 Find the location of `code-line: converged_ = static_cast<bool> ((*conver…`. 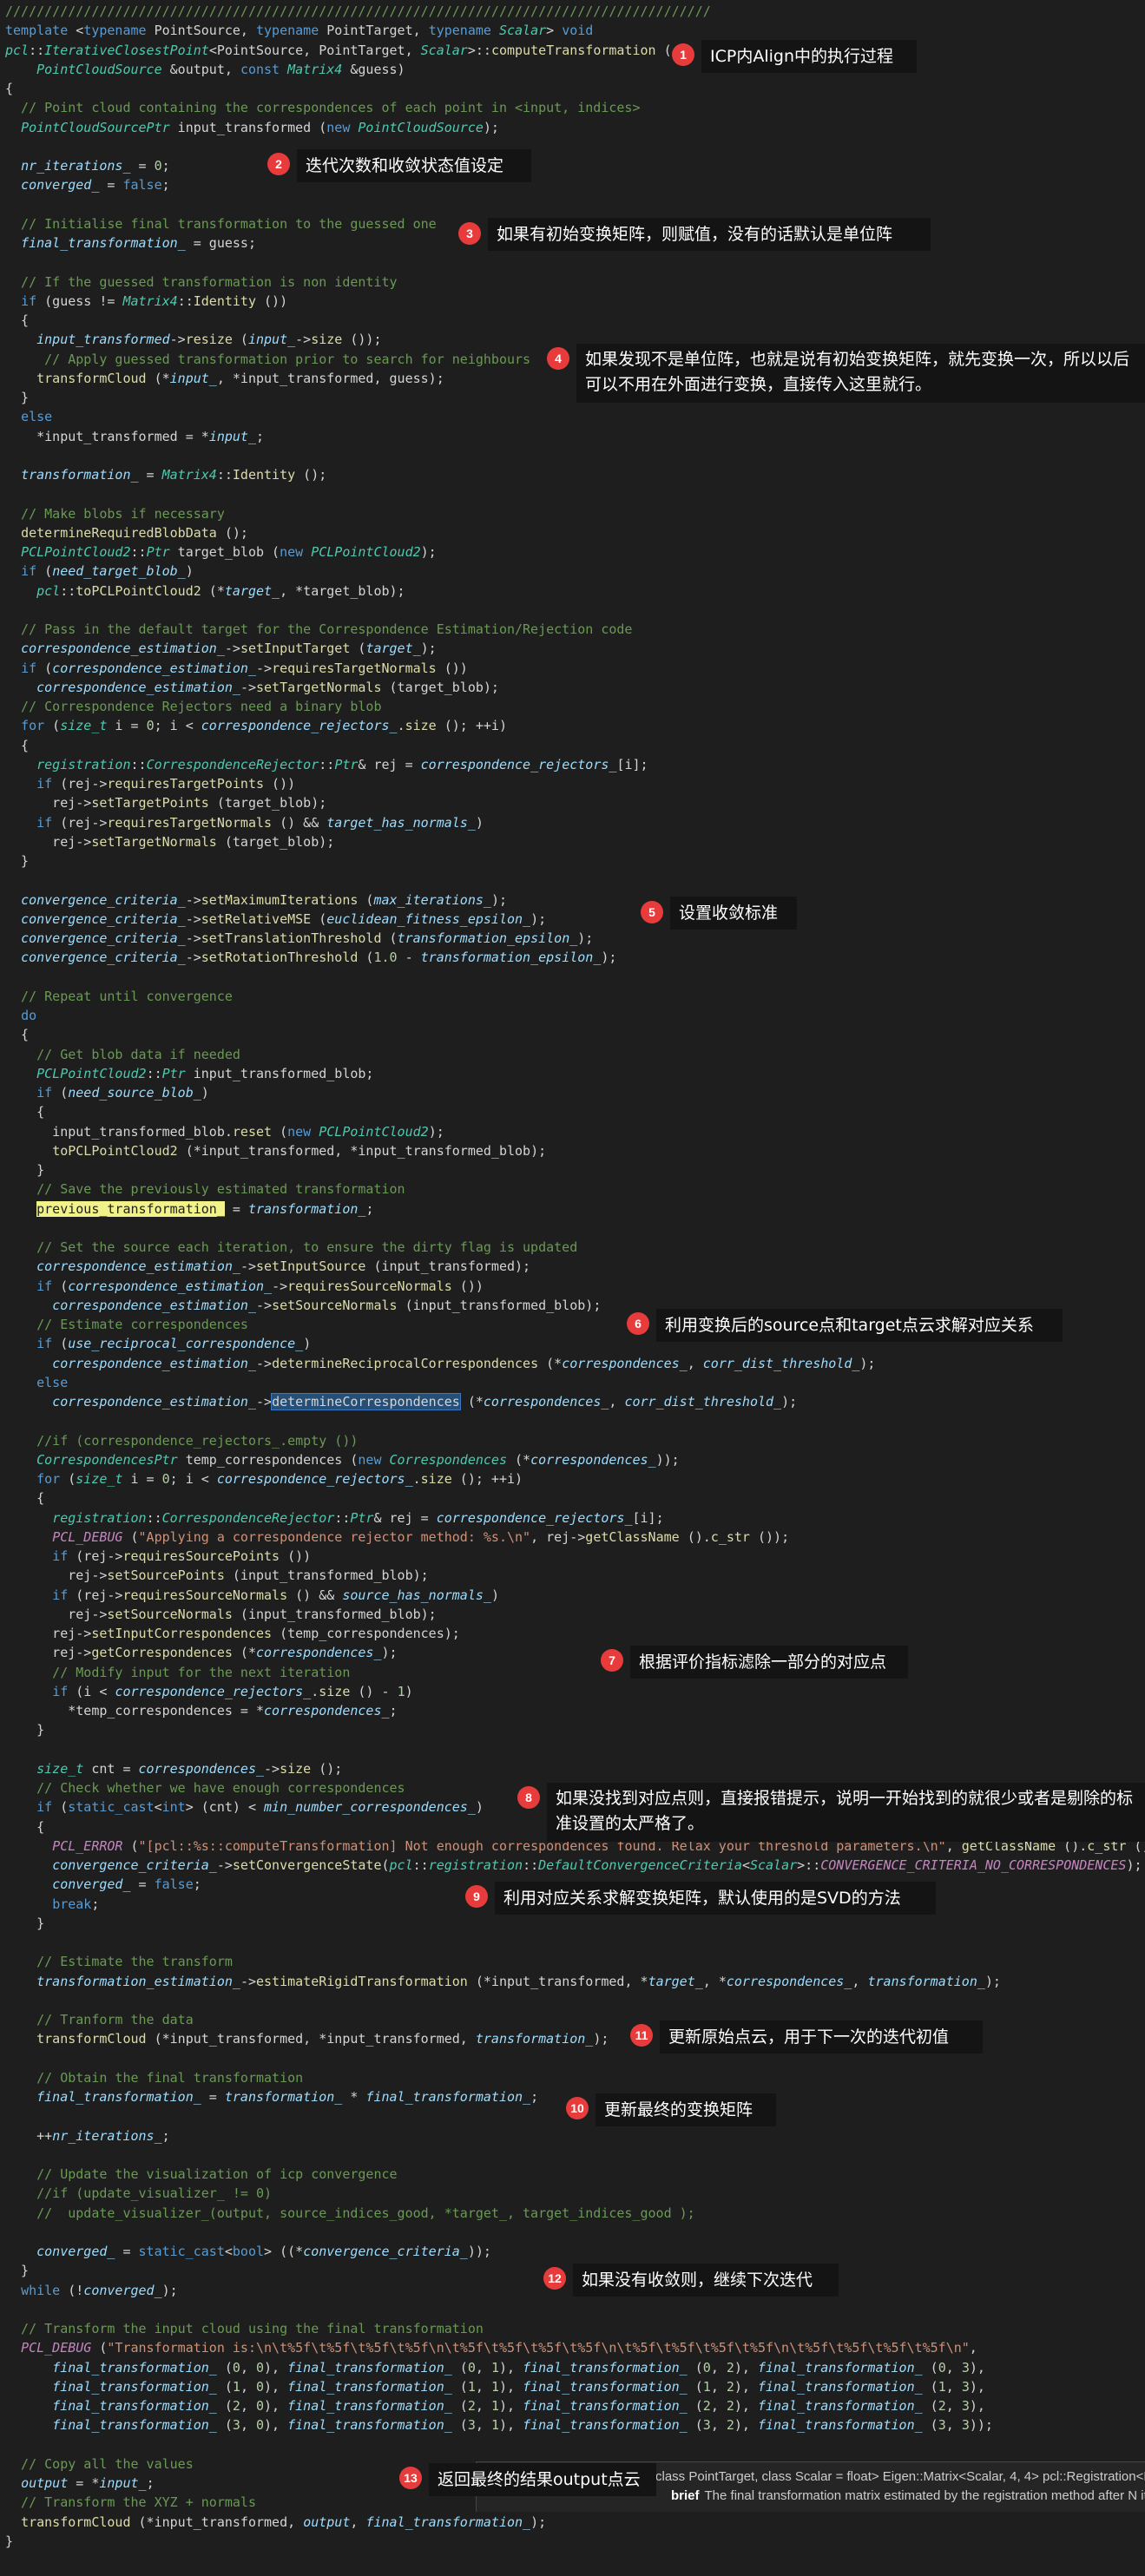

code-line: converged_ = static_cast<bool> ((*conver… is located at coordinates (248, 2252).